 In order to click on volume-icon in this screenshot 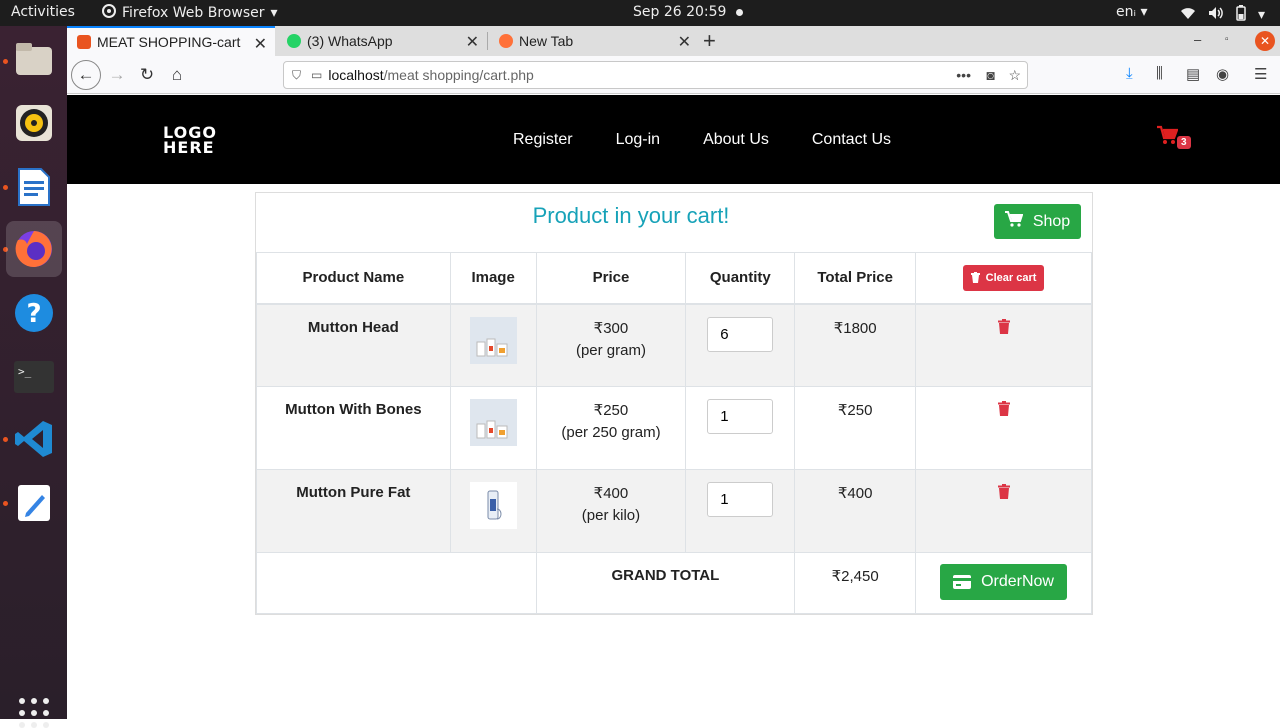, I will do `click(1216, 15)`.